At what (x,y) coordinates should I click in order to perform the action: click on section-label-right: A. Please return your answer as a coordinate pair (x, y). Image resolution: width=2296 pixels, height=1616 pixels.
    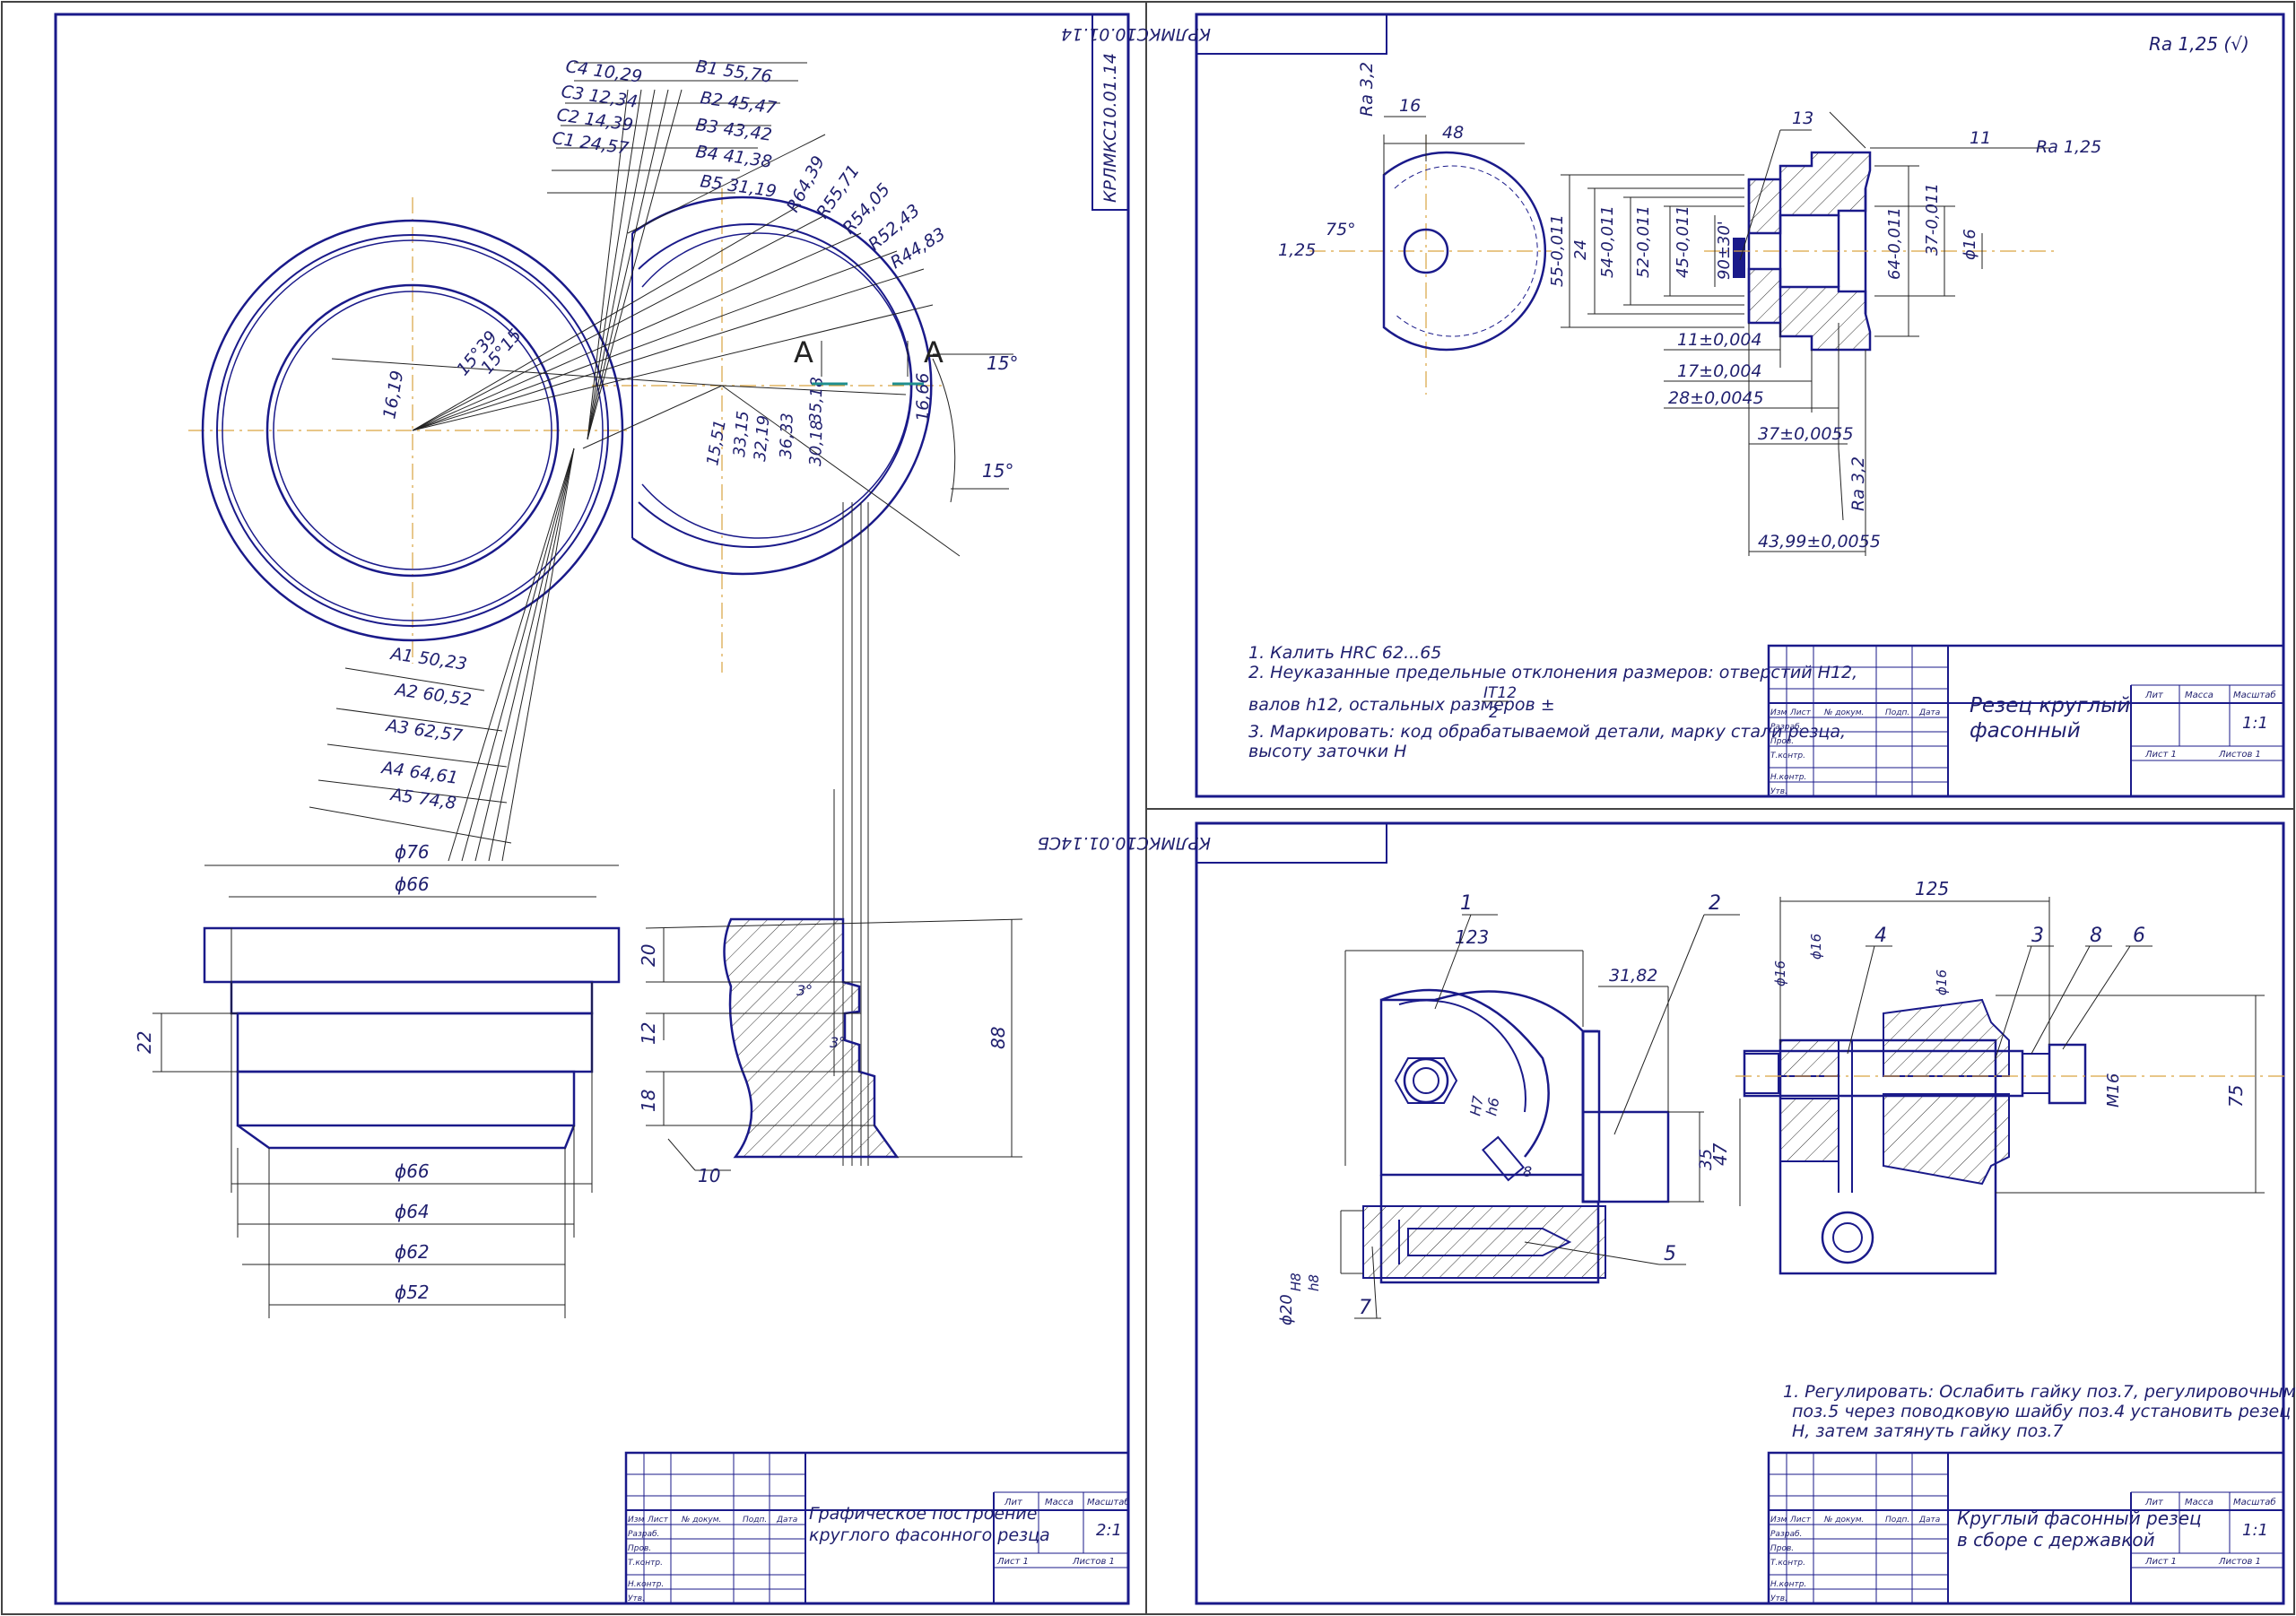
    Looking at the image, I should click on (934, 352).